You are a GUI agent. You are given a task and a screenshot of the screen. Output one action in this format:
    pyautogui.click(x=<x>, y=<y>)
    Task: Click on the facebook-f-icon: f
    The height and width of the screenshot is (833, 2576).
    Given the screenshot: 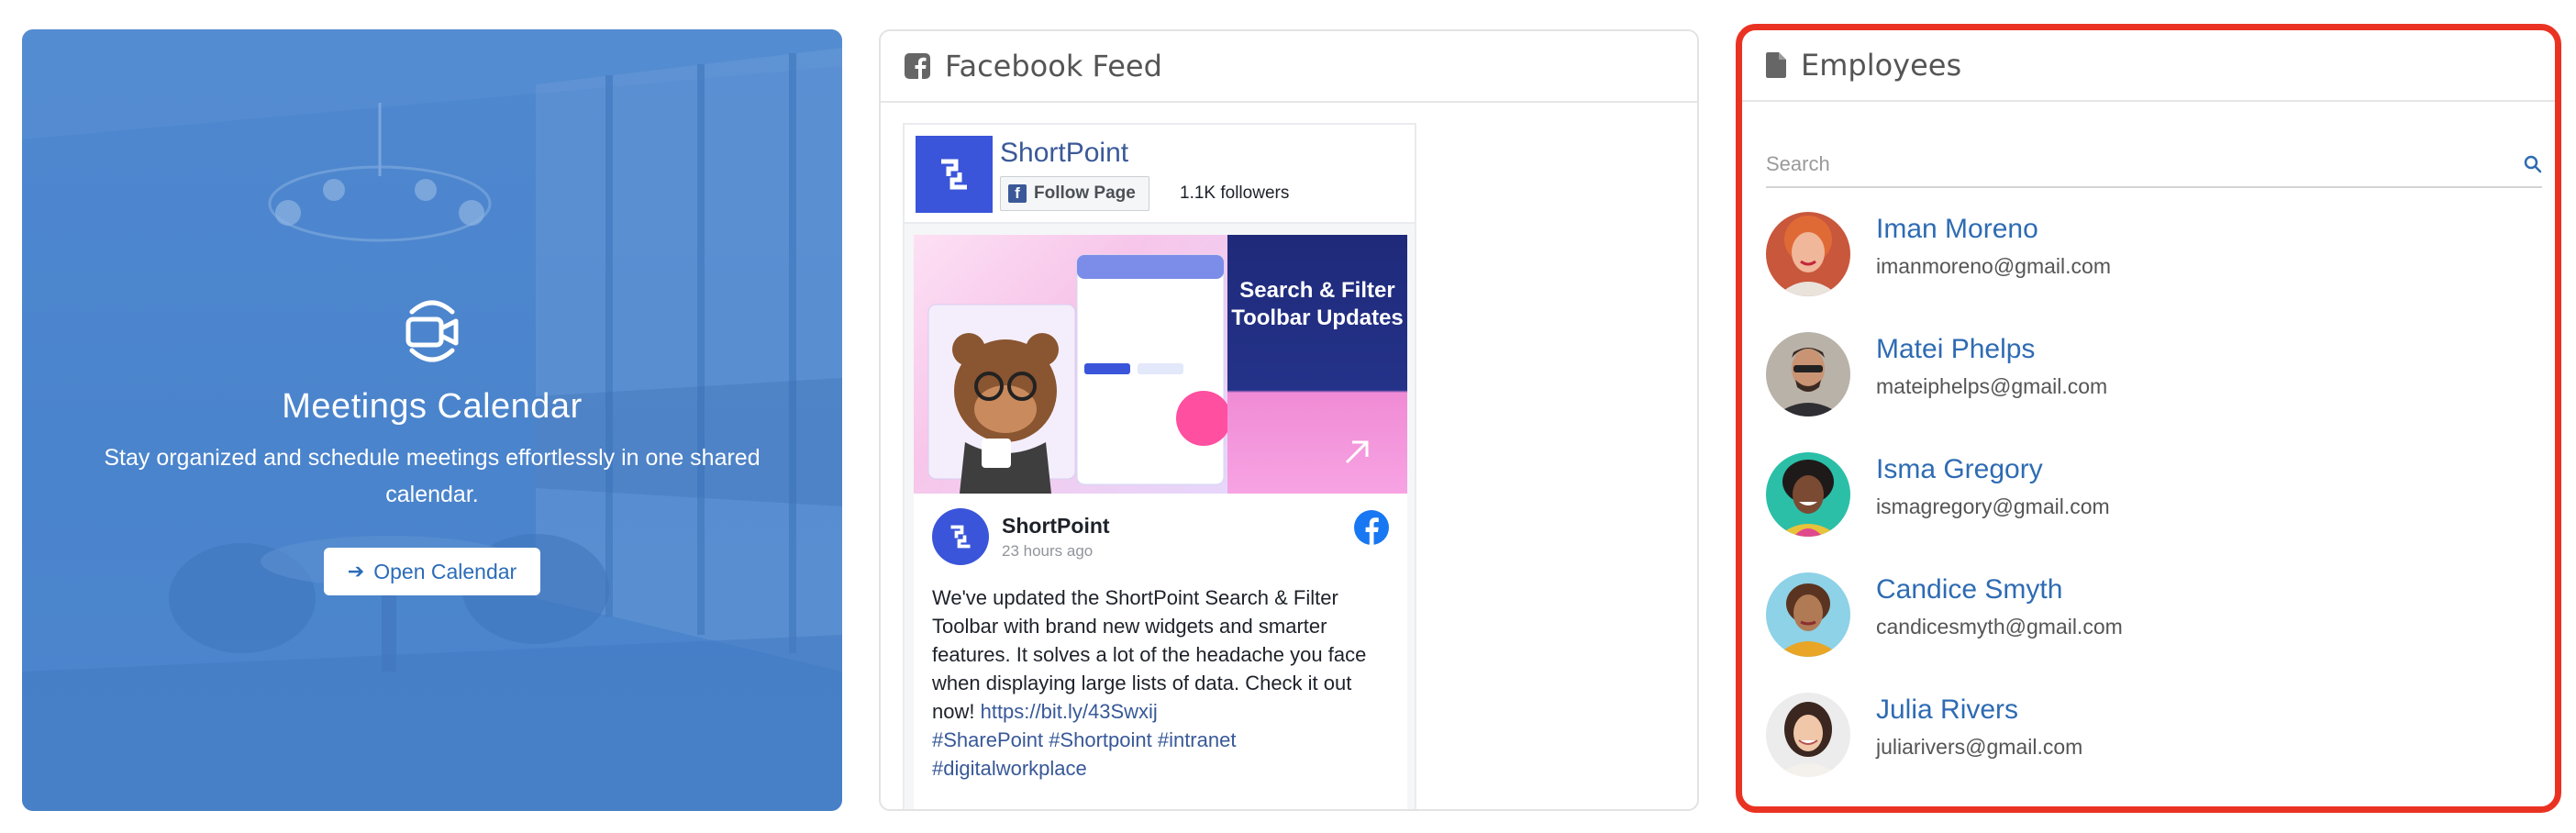 What is the action you would take?
    pyautogui.click(x=1017, y=193)
    